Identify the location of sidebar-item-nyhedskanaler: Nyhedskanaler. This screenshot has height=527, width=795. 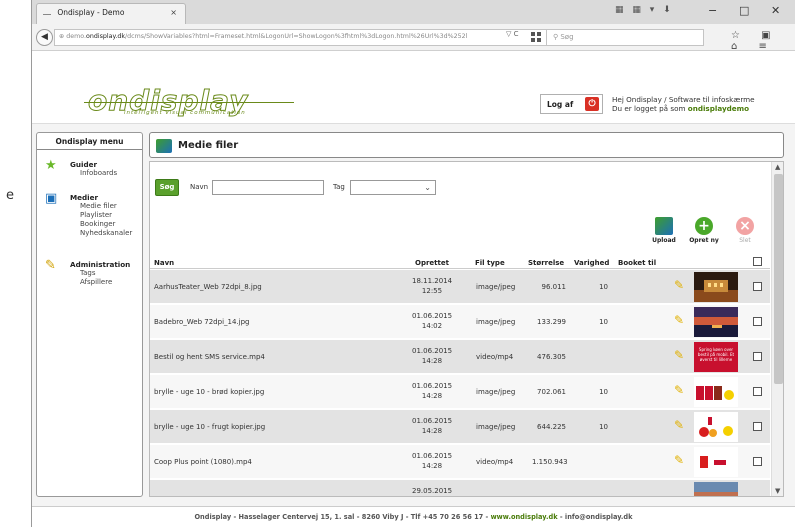
(106, 233).